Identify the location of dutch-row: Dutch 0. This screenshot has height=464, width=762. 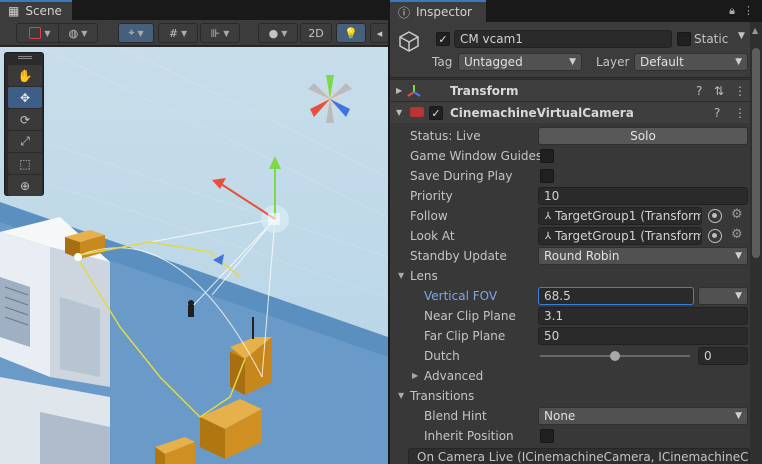
(570, 356).